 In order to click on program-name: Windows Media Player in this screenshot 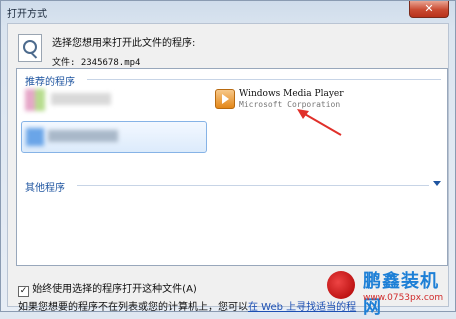, I will do `click(291, 94)`.